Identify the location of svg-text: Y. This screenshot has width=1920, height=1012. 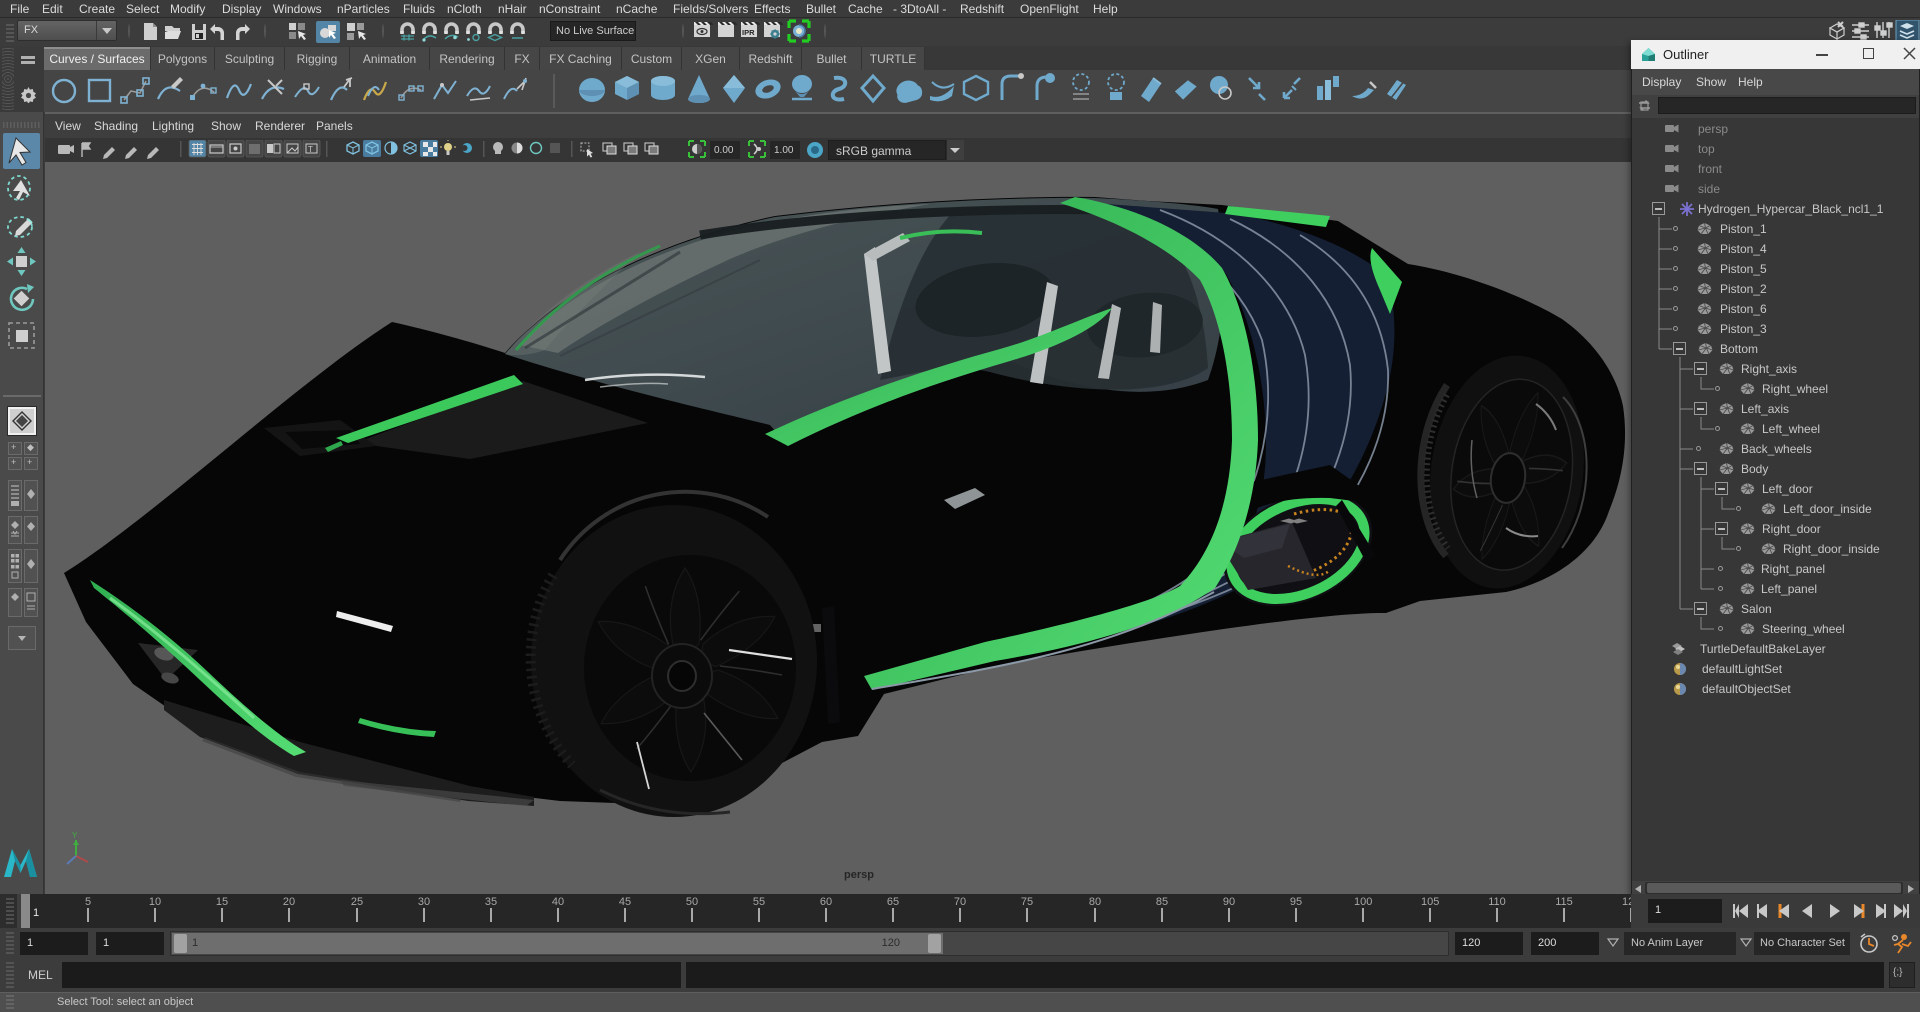
(75, 836).